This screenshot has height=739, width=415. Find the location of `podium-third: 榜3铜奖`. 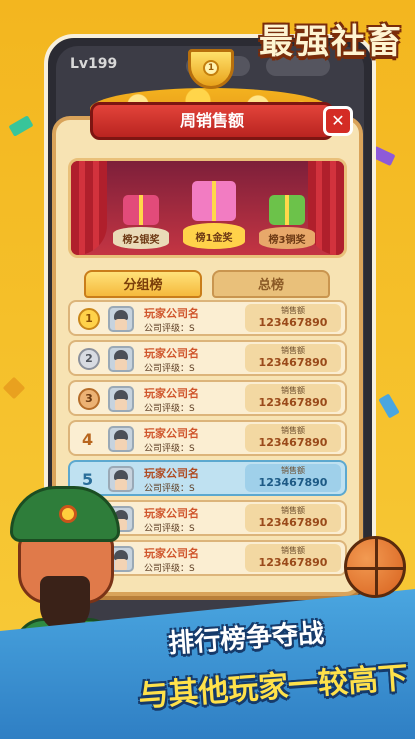

podium-third: 榜3铜奖 is located at coordinates (287, 222).